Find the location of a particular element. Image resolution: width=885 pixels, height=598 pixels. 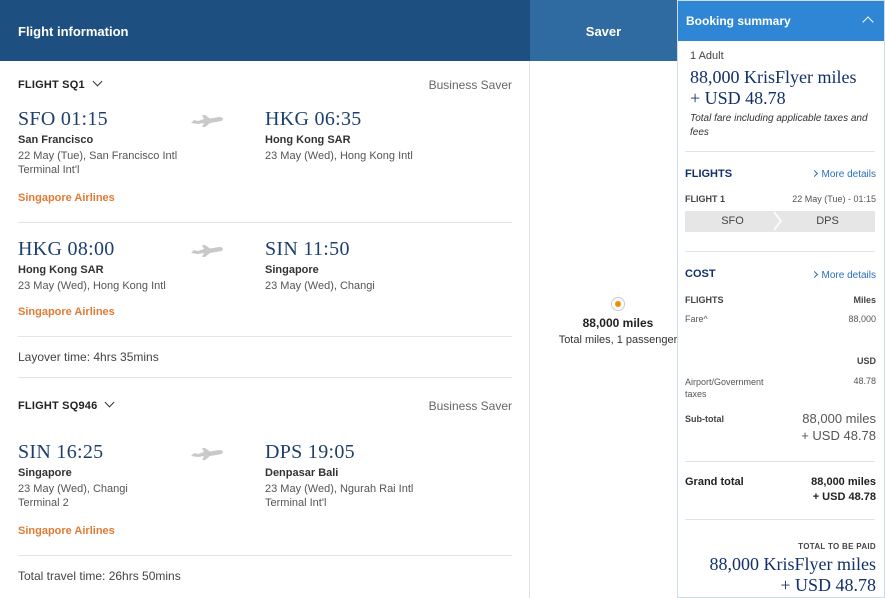

grand-total-usd: + USD 48.78 is located at coordinates (844, 497).